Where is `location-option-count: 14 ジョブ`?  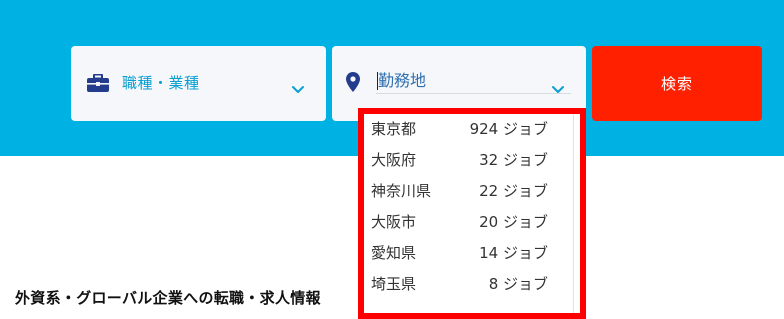
location-option-count: 14 ジョブ is located at coordinates (513, 253).